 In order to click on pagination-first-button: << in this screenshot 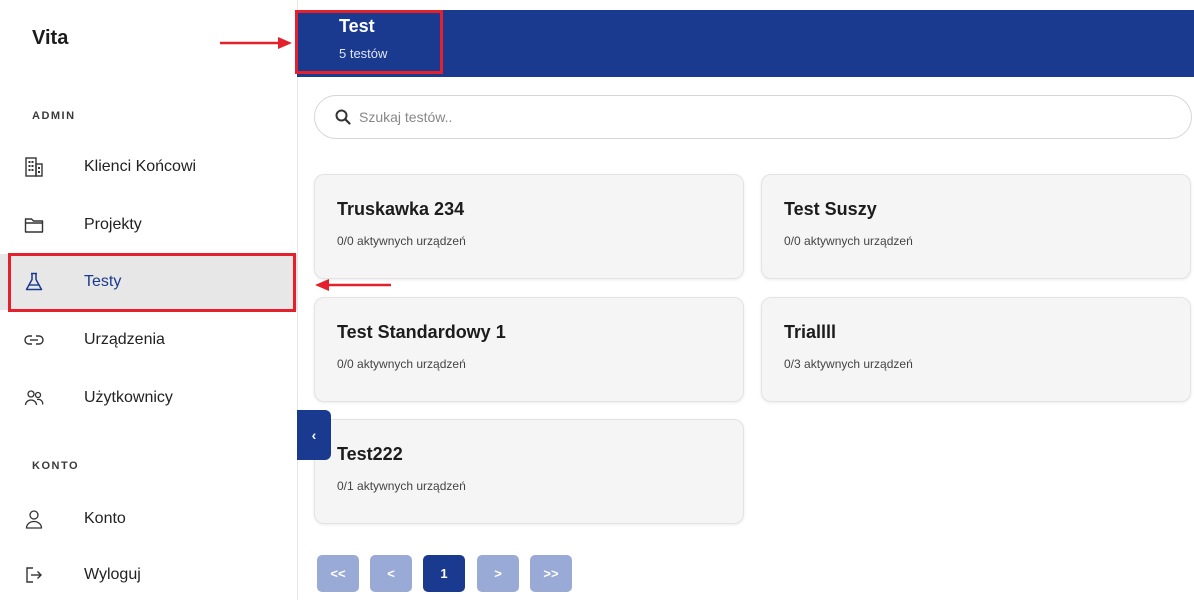, I will do `click(338, 573)`.